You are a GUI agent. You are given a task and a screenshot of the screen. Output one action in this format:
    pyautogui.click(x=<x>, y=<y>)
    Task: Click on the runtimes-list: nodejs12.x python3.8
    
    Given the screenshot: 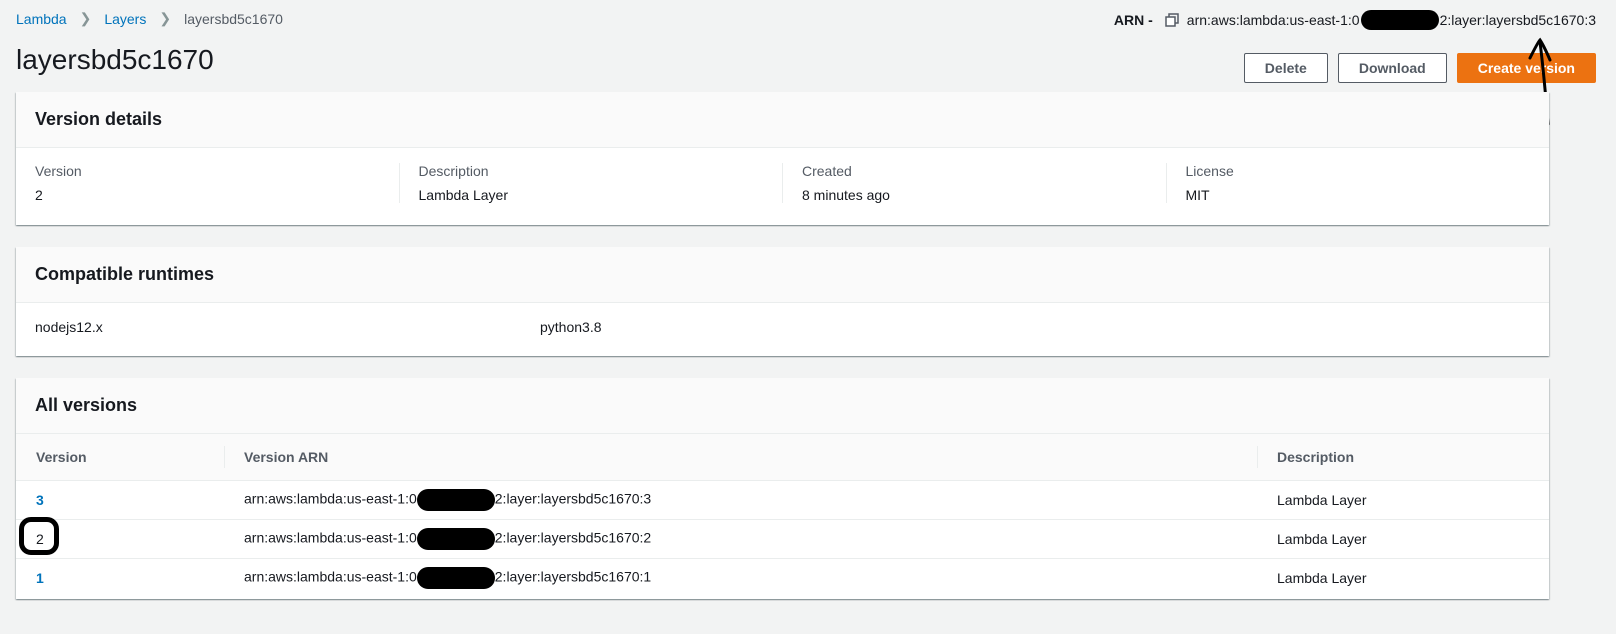 What is the action you would take?
    pyautogui.click(x=782, y=327)
    